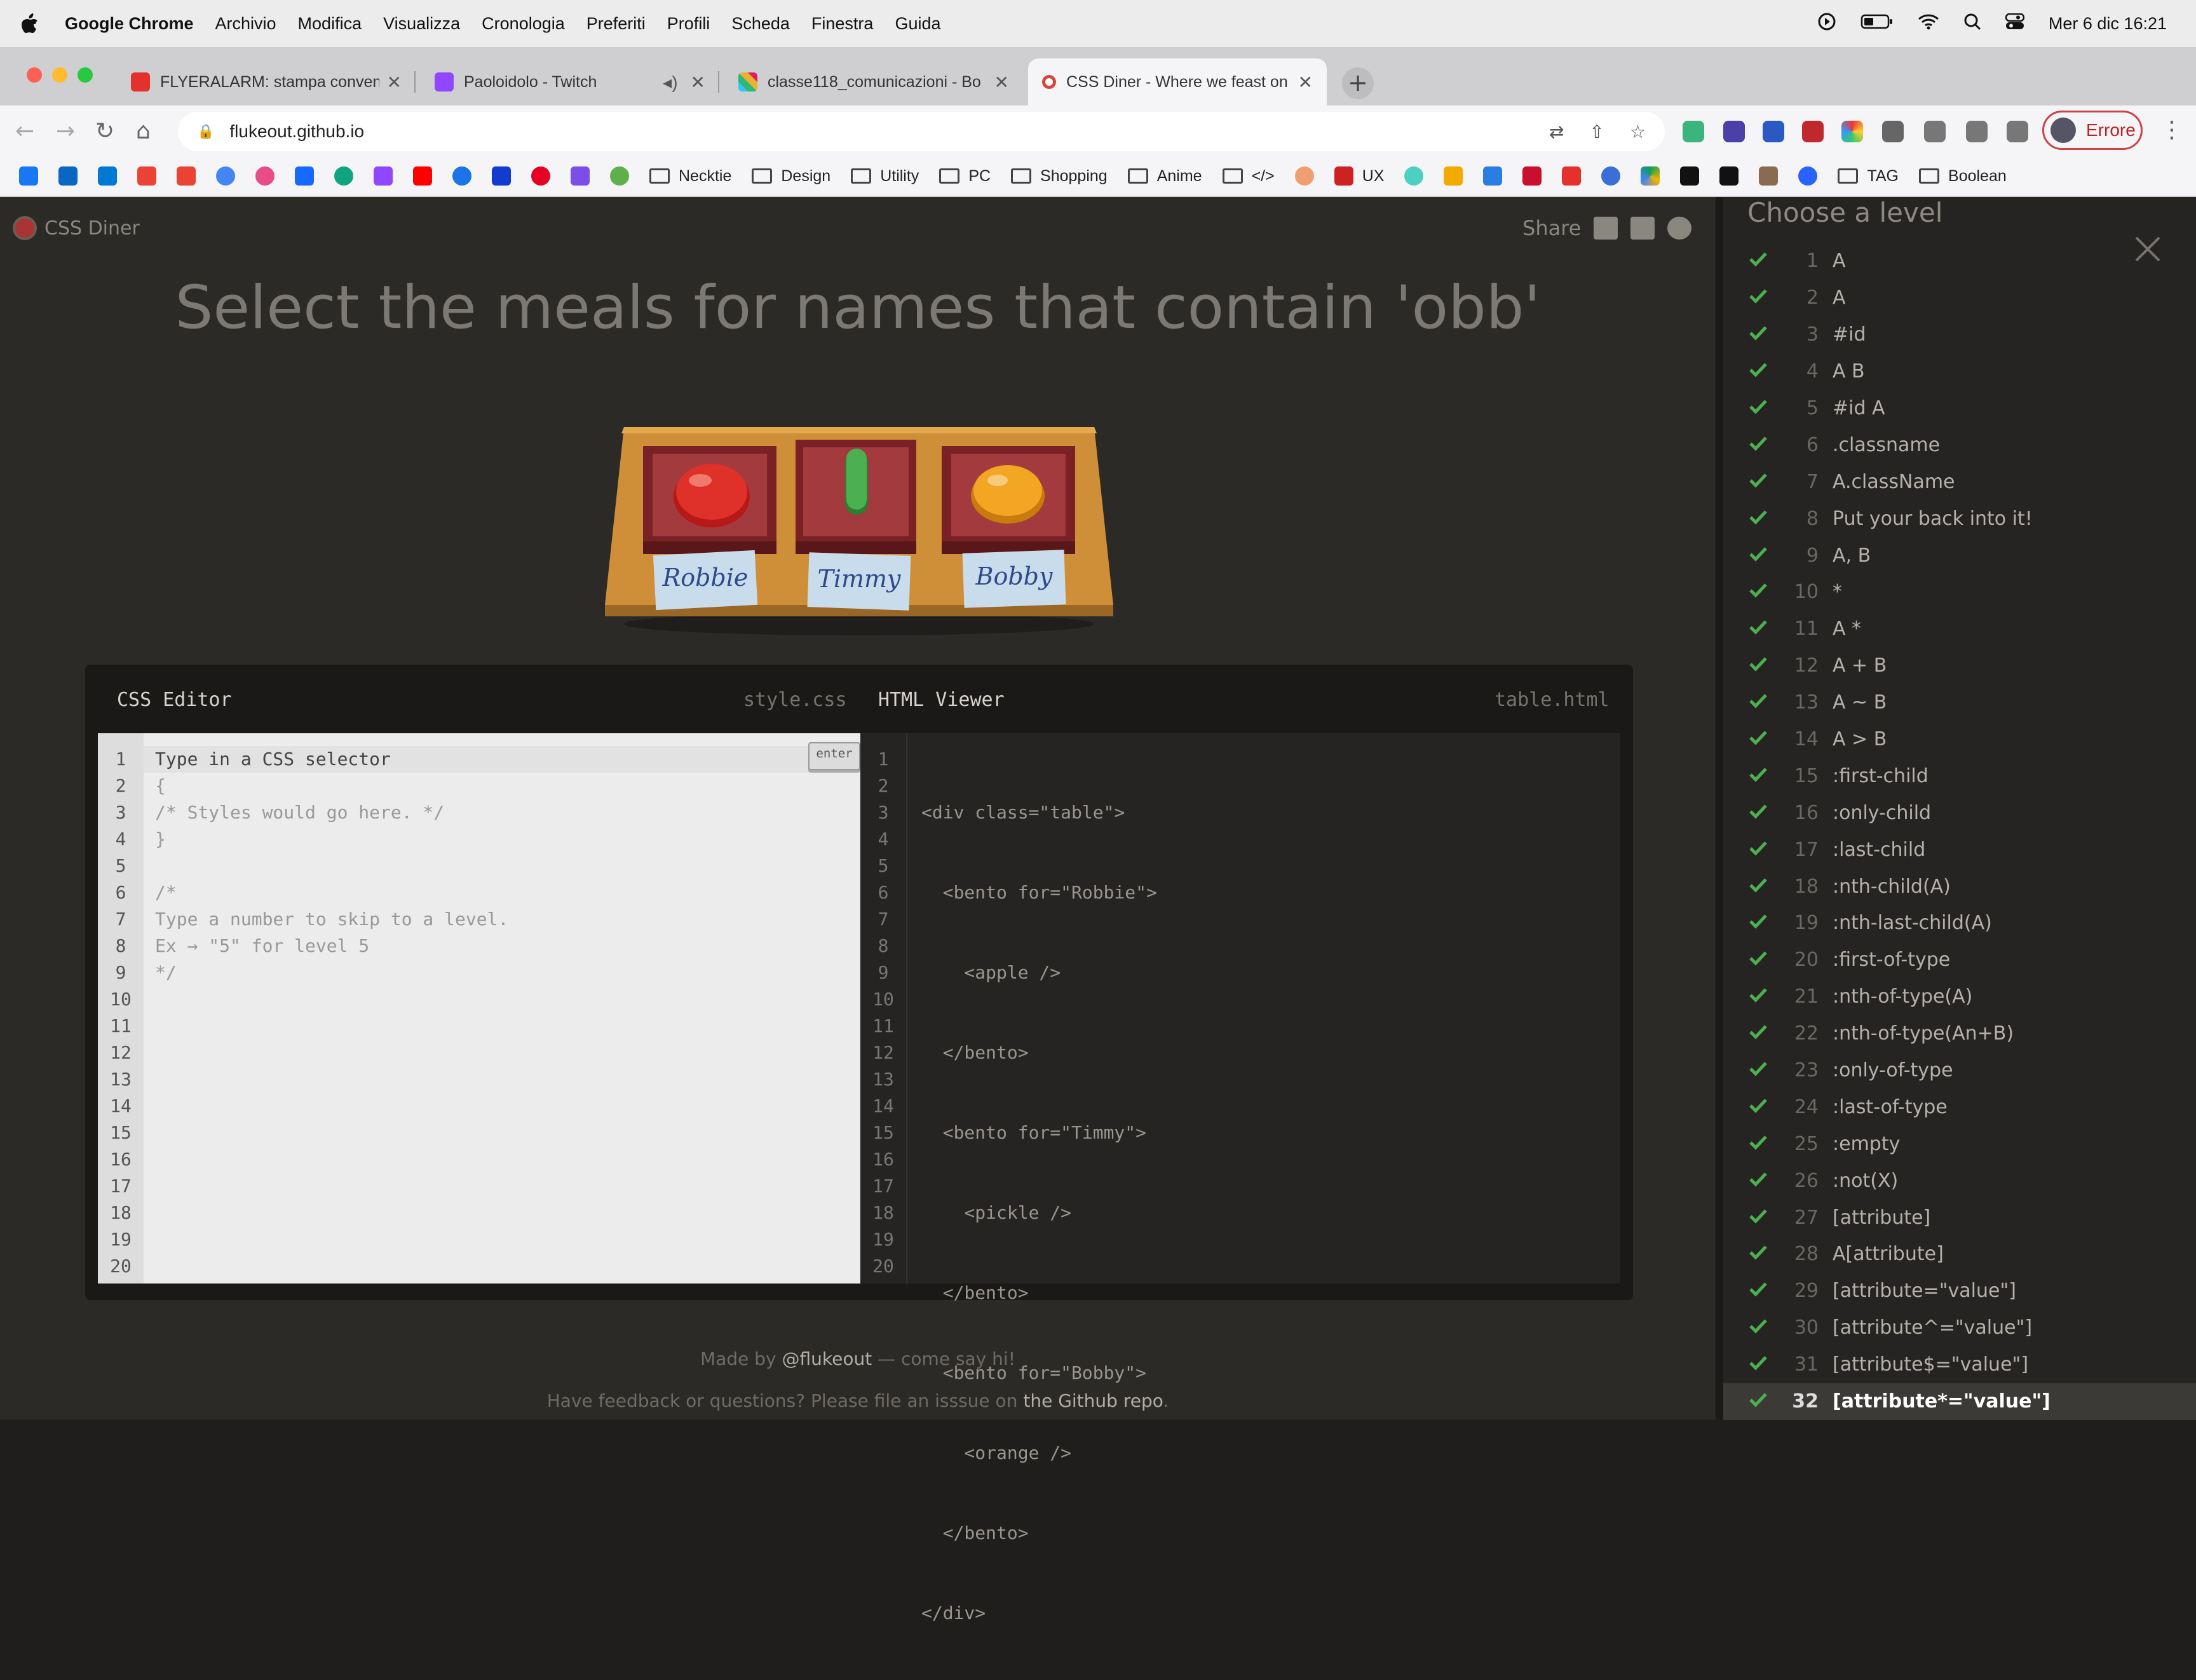 The width and height of the screenshot is (2196, 1680). What do you see at coordinates (501, 176) in the screenshot?
I see `disney-bookmark-icon` at bounding box center [501, 176].